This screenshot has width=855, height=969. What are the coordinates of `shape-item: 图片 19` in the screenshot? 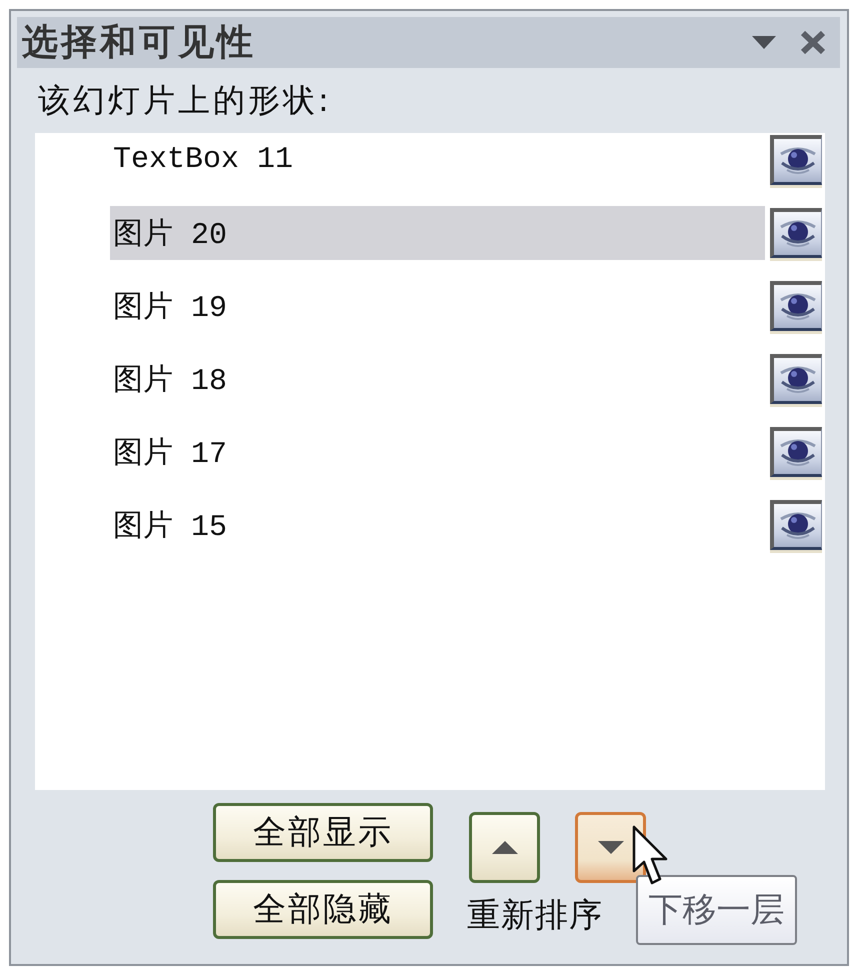 It's located at (437, 306).